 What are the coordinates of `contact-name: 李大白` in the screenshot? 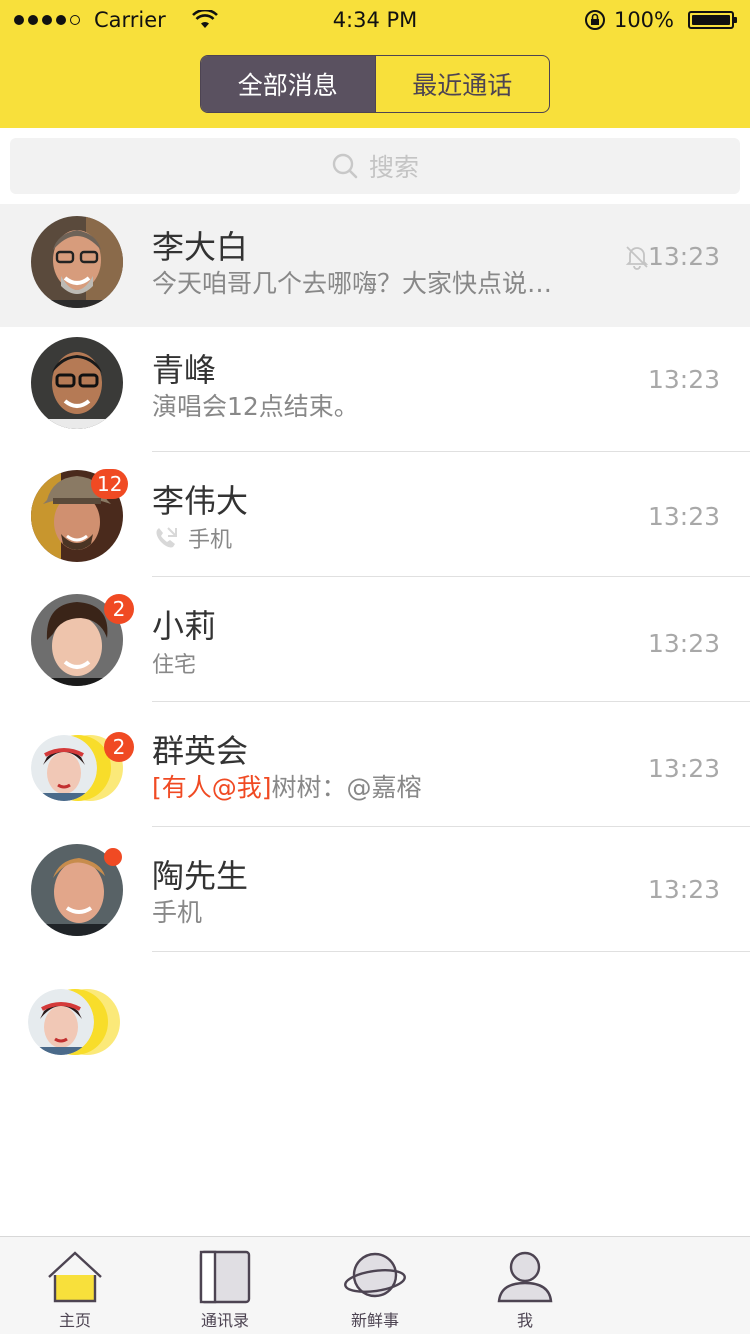 It's located at (200, 247).